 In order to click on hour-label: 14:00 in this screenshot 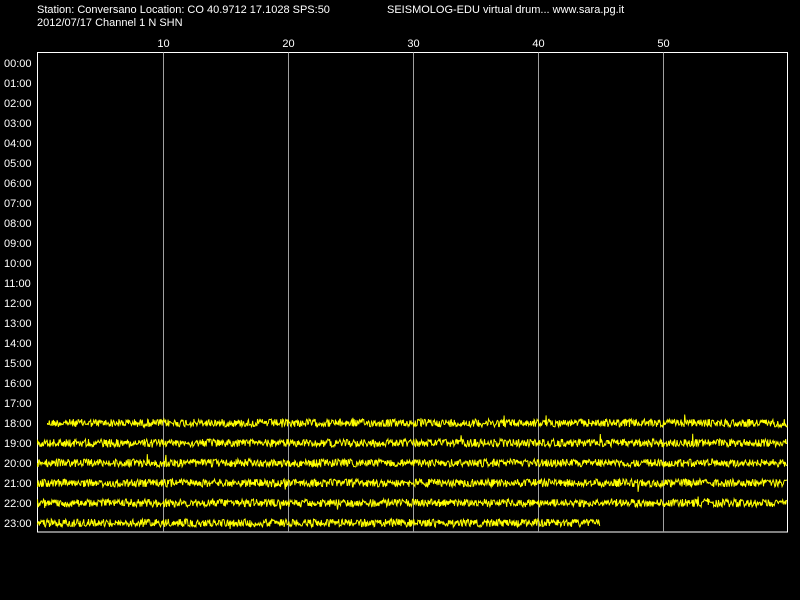, I will do `click(18, 344)`.